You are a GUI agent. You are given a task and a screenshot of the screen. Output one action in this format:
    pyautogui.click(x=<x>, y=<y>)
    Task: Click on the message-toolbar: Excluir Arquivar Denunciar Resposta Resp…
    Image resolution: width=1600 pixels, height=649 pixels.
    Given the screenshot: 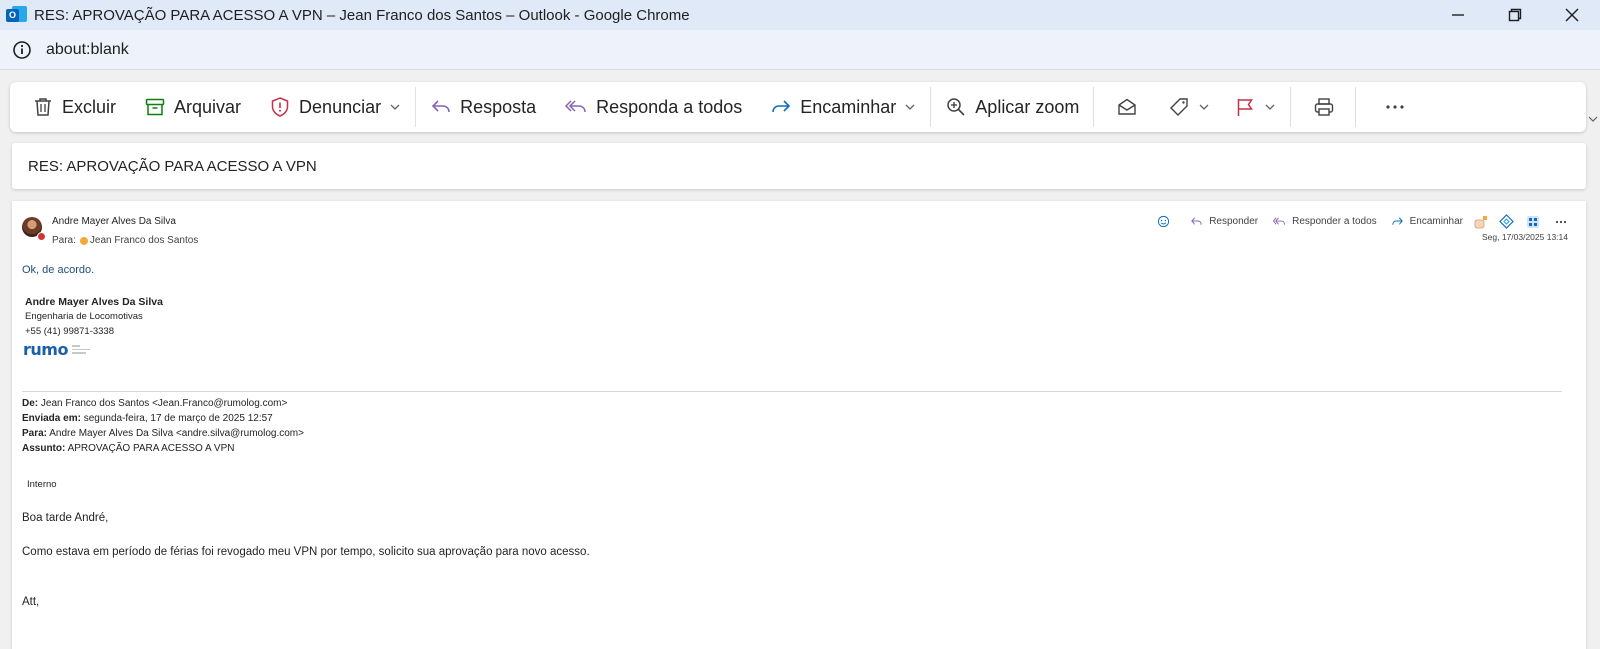 What is the action you would take?
    pyautogui.click(x=798, y=107)
    